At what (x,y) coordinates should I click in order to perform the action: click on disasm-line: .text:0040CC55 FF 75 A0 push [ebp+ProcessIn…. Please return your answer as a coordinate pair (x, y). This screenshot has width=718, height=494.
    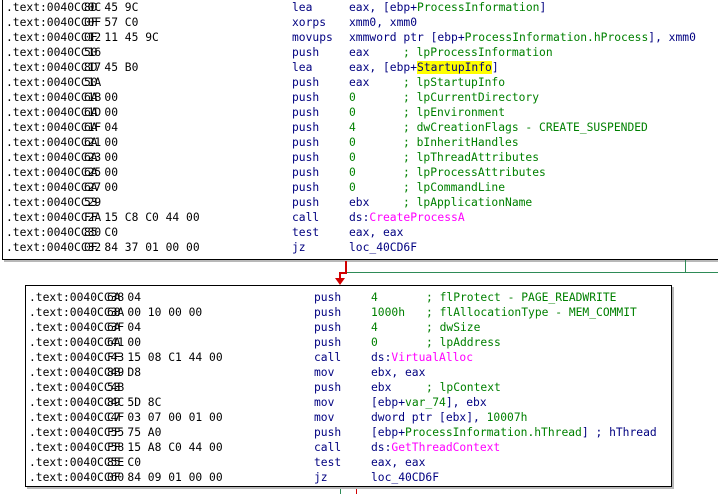
    Looking at the image, I should click on (348, 432).